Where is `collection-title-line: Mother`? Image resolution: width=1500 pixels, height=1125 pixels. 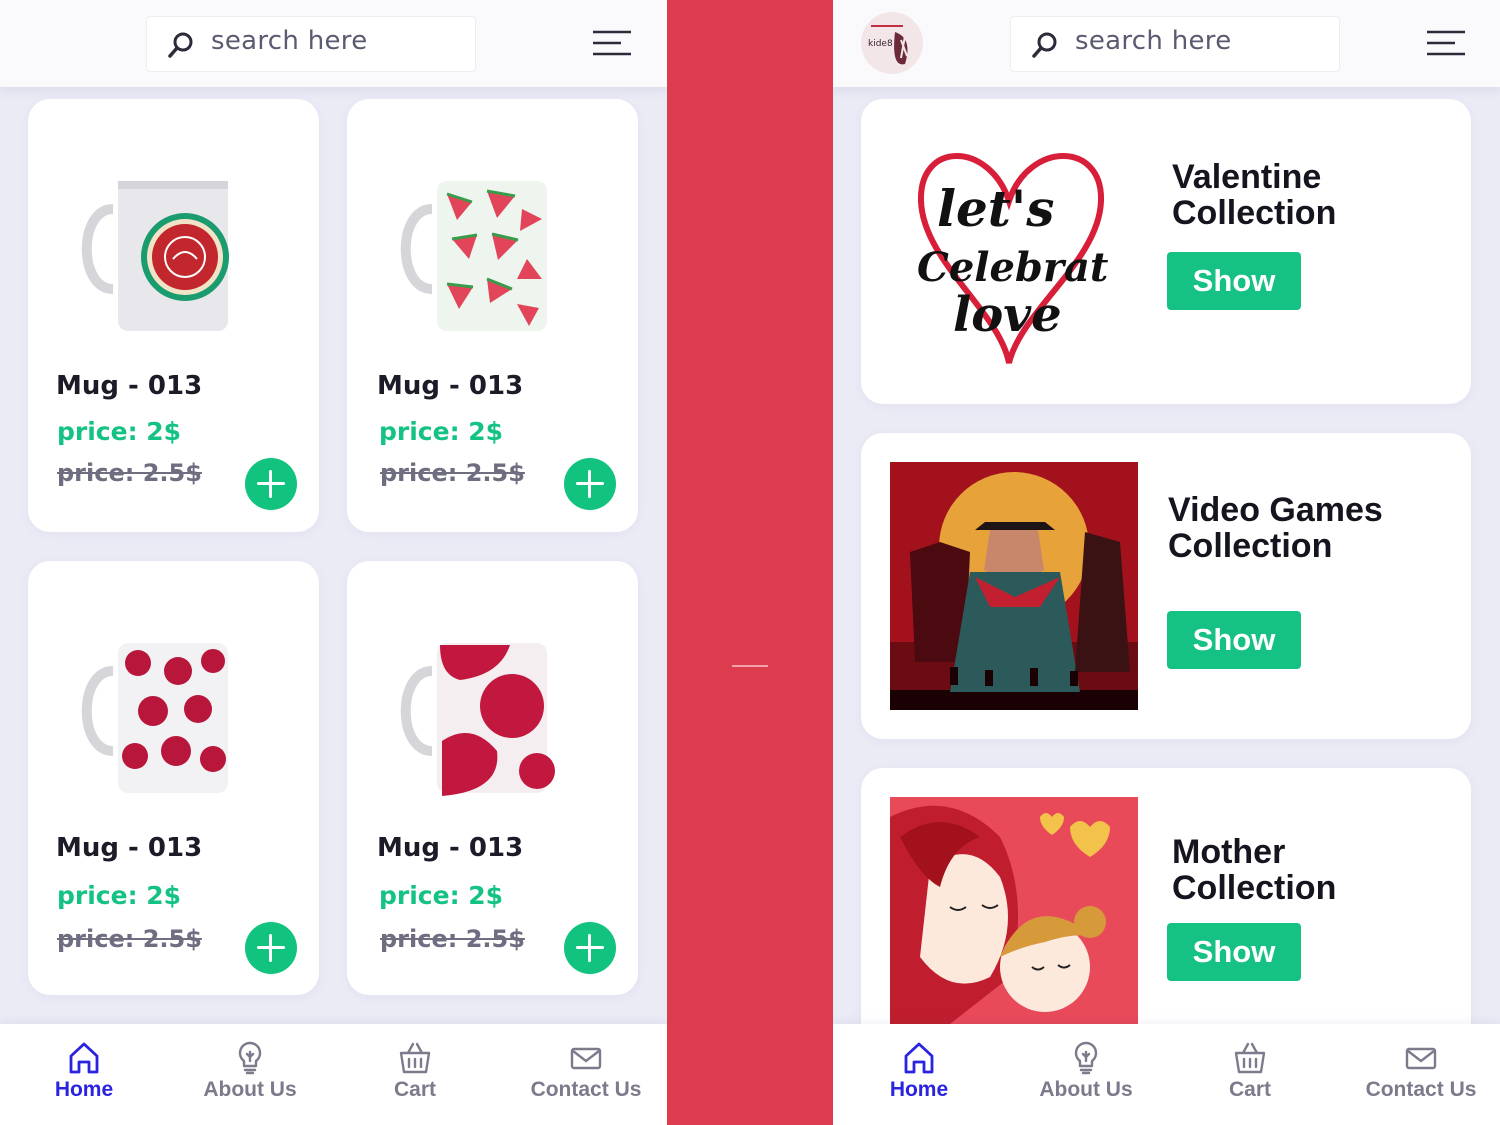
collection-title-line: Mother is located at coordinates (1229, 852).